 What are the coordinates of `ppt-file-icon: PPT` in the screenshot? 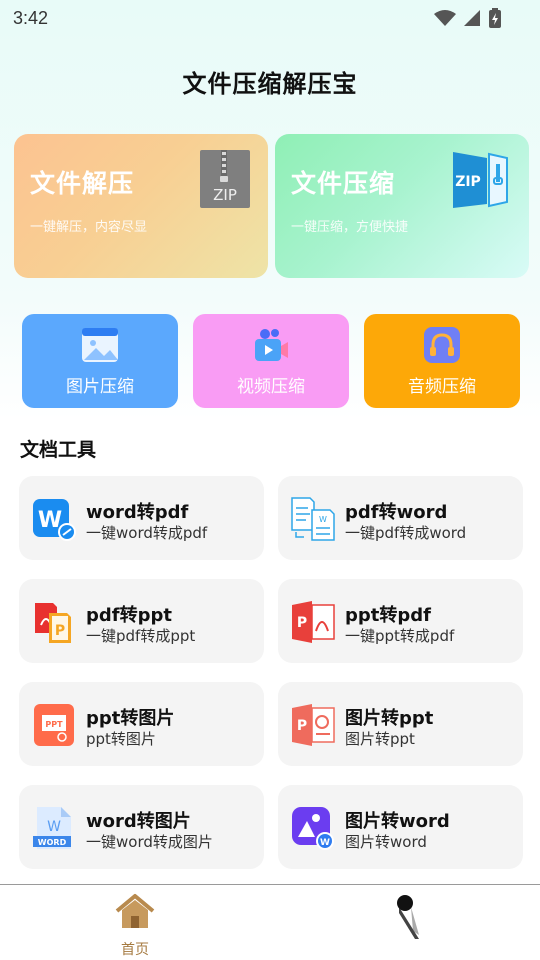 It's located at (54, 725).